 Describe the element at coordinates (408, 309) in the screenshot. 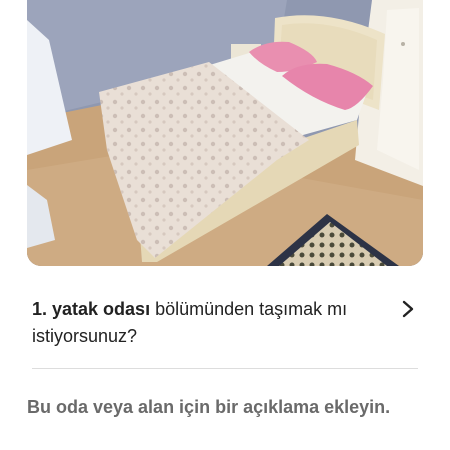

I see `chevron-right-icon` at that location.